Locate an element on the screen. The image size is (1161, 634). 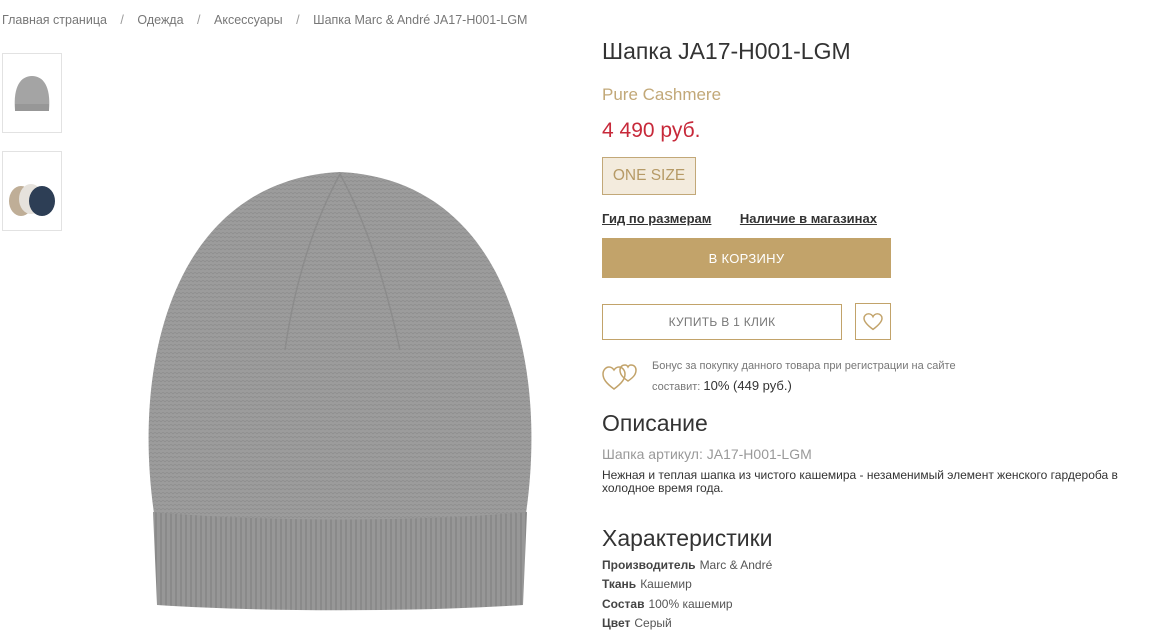
characteristic-row: Производитель Marc & André is located at coordinates (687, 565).